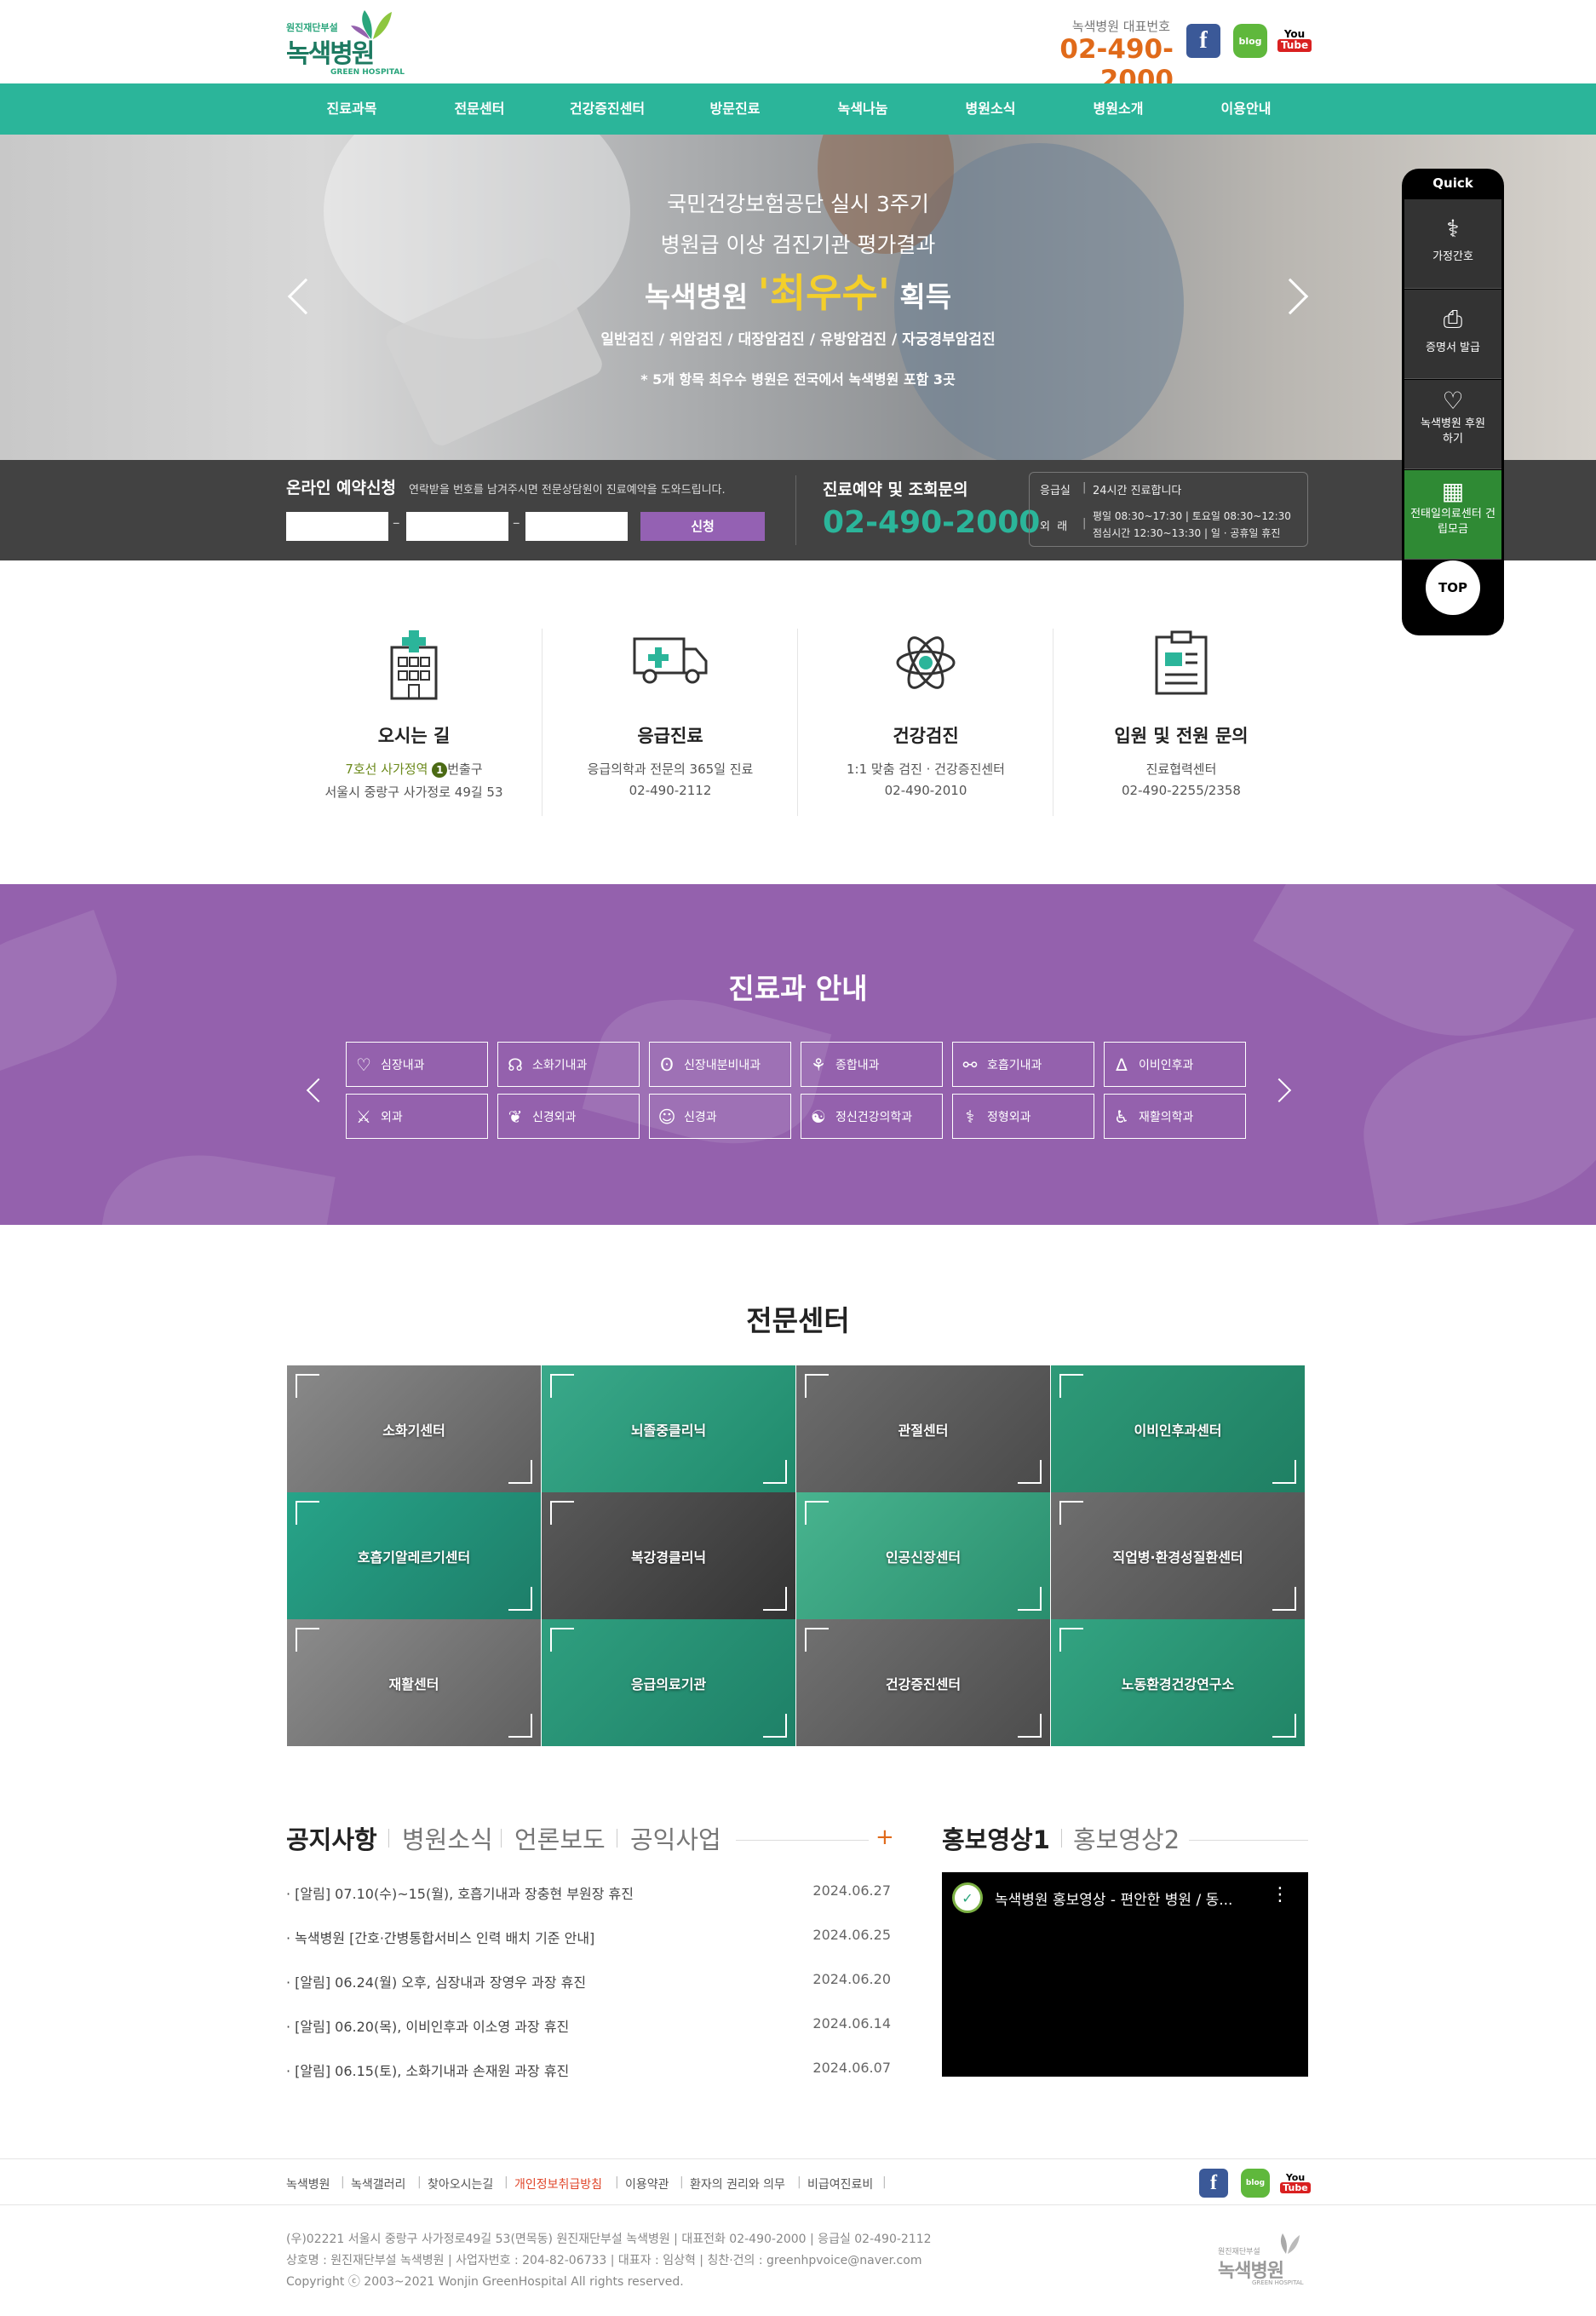  I want to click on quick-link-title: 오시는 길, so click(414, 736).